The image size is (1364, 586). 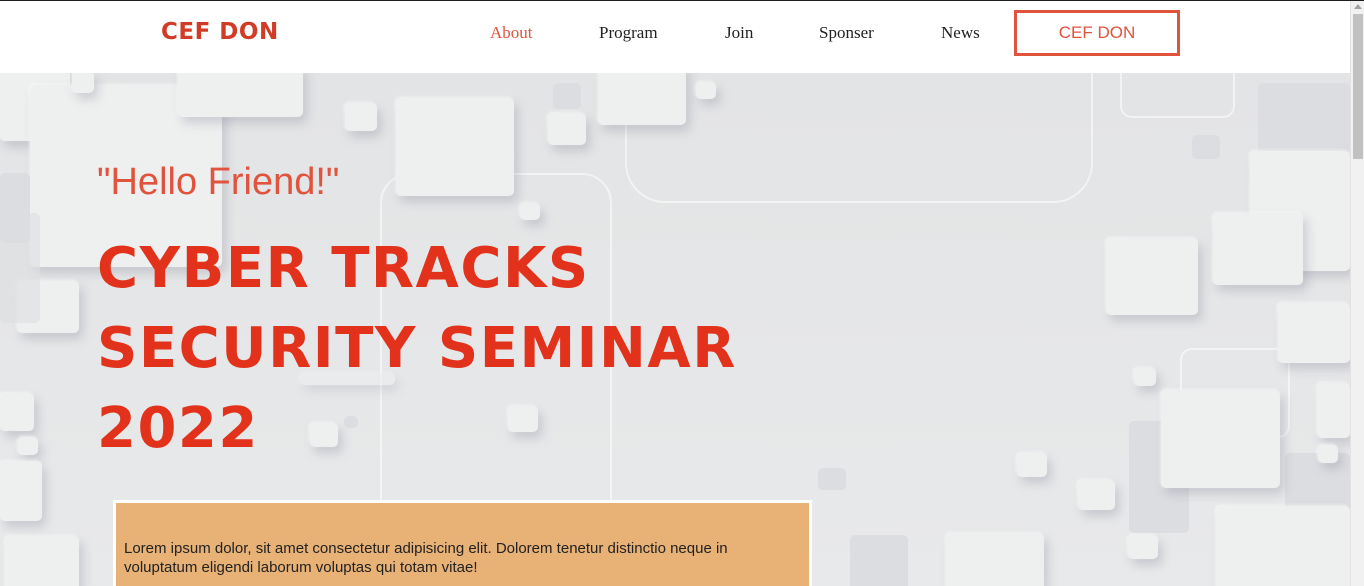 What do you see at coordinates (511, 33) in the screenshot?
I see `nav-about: About` at bounding box center [511, 33].